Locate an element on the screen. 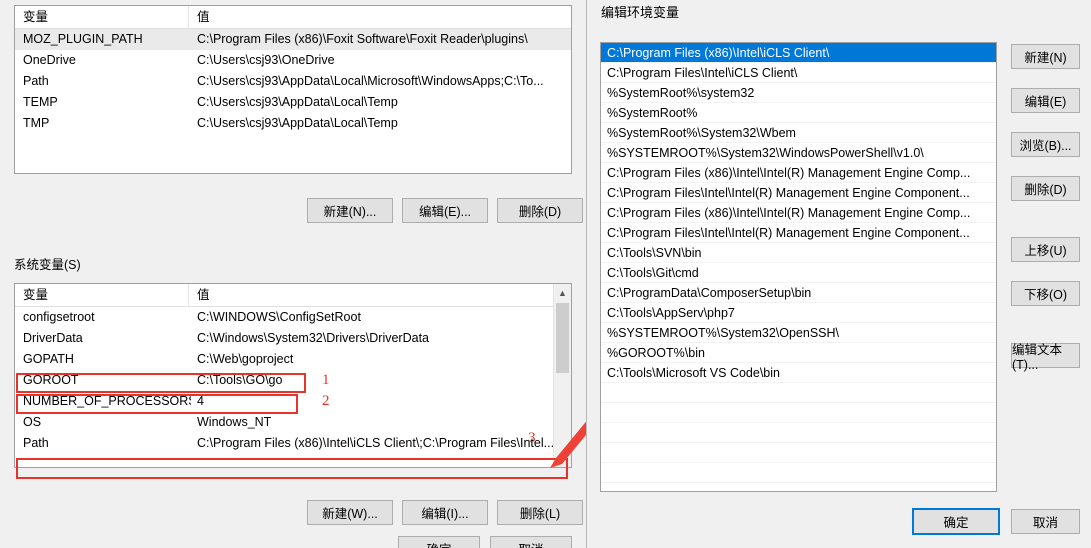  table-row: OS Windows_NT is located at coordinates (293, 422).